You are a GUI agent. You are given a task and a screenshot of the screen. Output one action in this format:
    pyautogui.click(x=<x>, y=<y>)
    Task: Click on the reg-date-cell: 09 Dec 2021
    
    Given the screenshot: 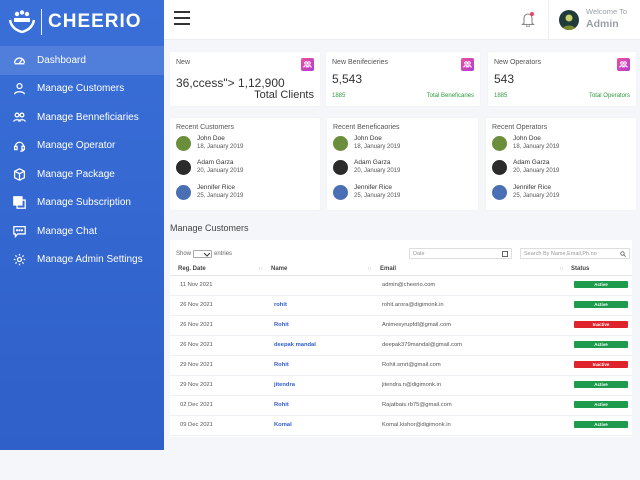 What is the action you would take?
    pyautogui.click(x=196, y=425)
    